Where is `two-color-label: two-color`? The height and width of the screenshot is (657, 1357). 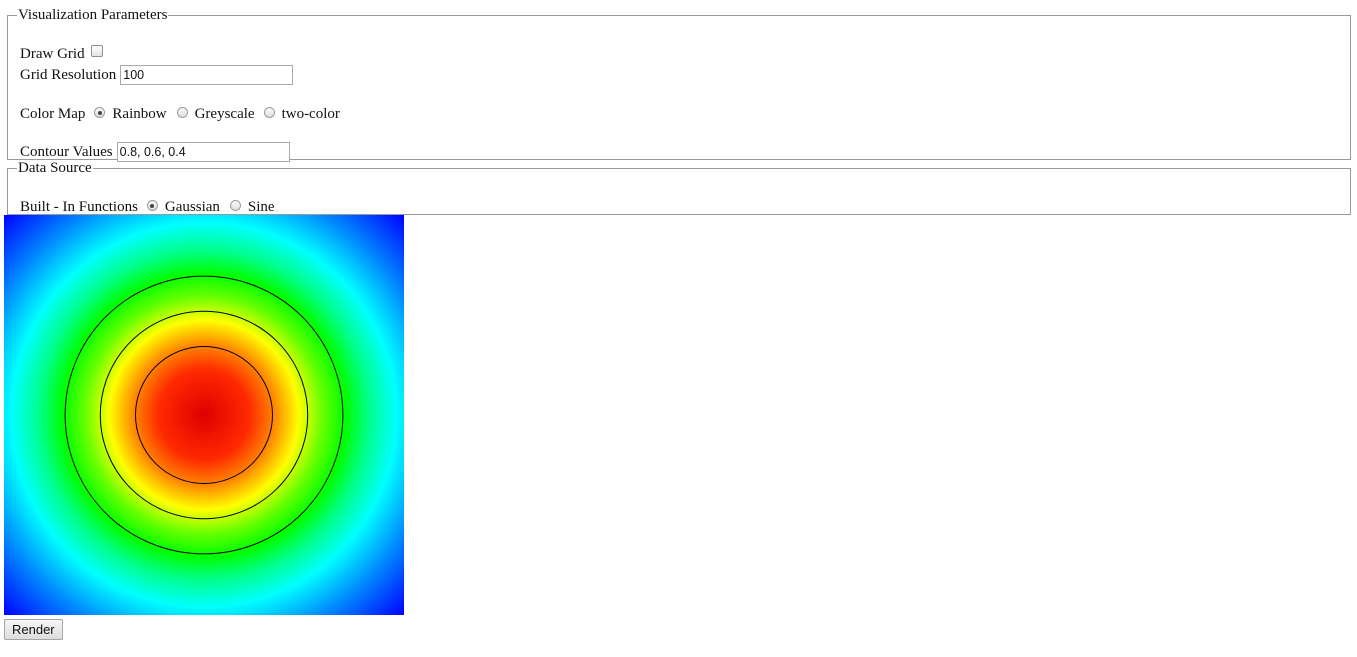 two-color-label: two-color is located at coordinates (310, 114).